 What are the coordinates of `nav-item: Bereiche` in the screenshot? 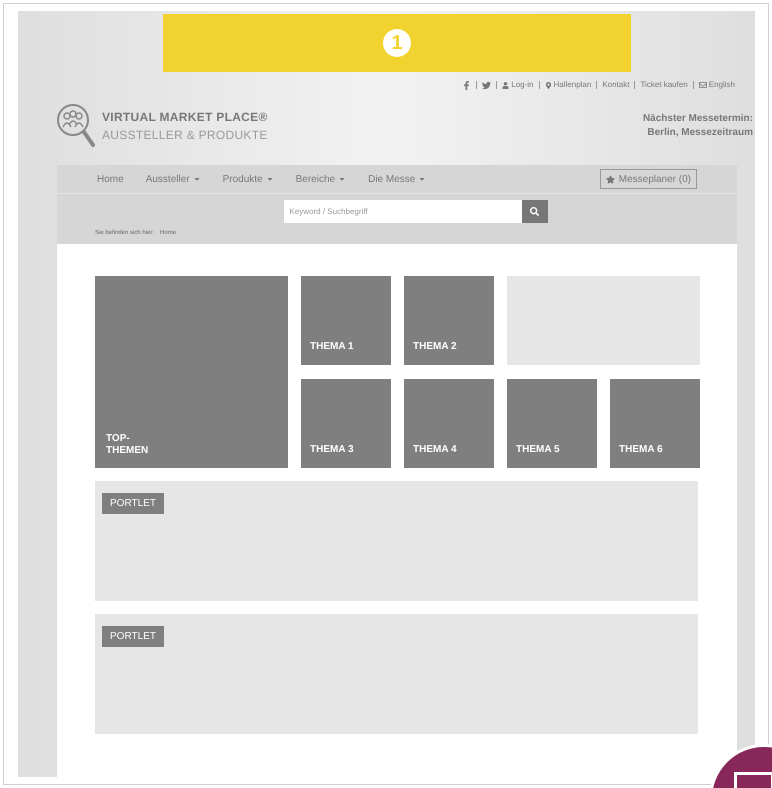 It's located at (321, 179).